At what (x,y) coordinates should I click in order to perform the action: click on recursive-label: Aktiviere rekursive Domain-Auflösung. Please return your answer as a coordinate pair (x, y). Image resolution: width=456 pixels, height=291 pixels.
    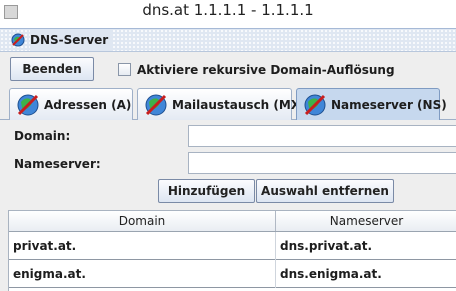
    Looking at the image, I should click on (266, 70).